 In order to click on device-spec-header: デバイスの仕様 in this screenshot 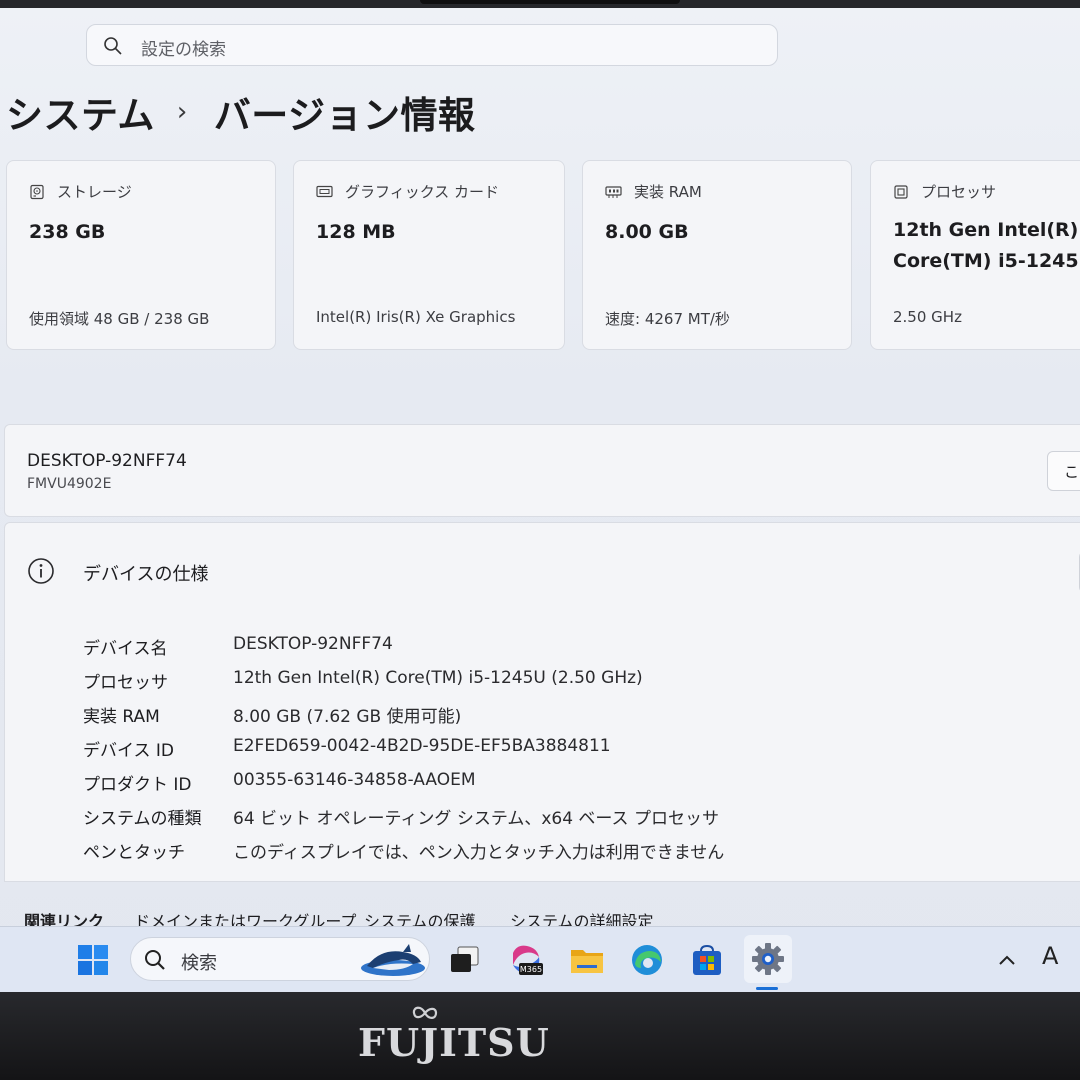, I will do `click(542, 569)`.